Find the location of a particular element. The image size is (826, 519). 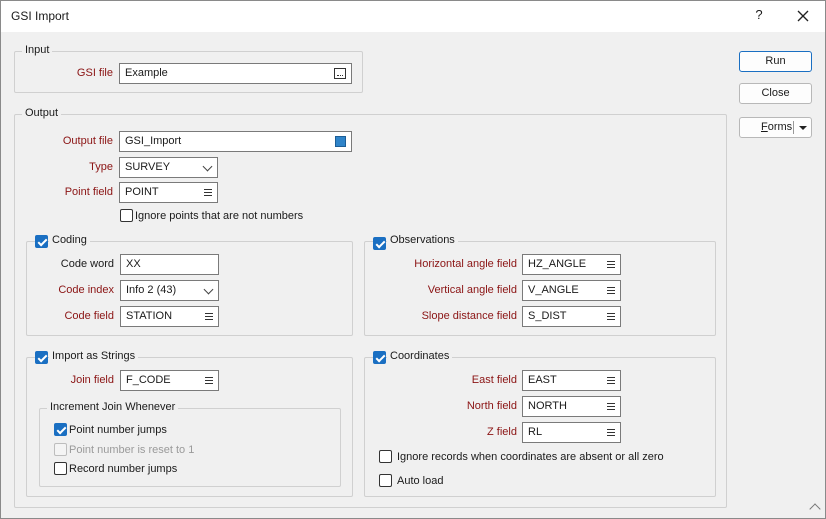

code-field-input: STATION is located at coordinates (169, 316).